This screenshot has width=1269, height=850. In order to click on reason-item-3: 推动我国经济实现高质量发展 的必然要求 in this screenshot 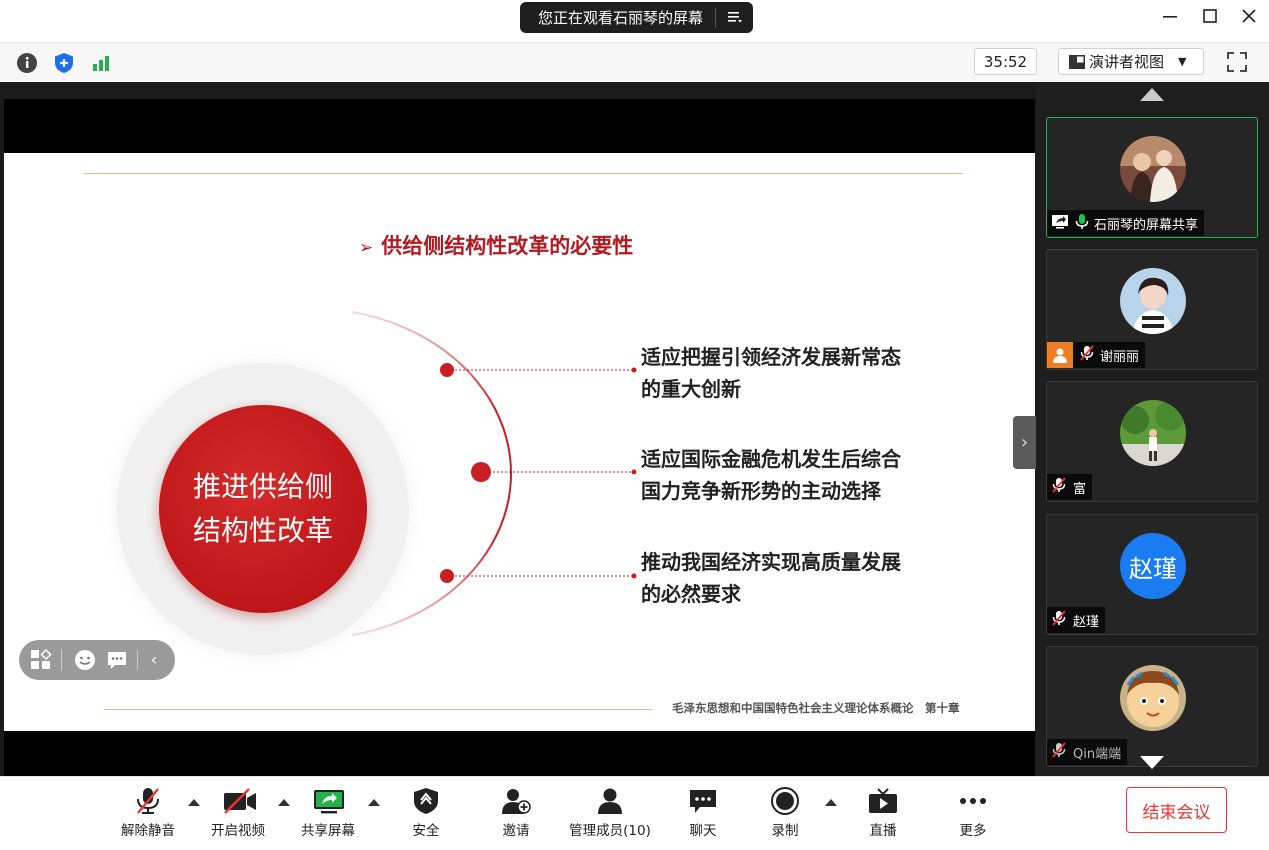, I will do `click(771, 578)`.